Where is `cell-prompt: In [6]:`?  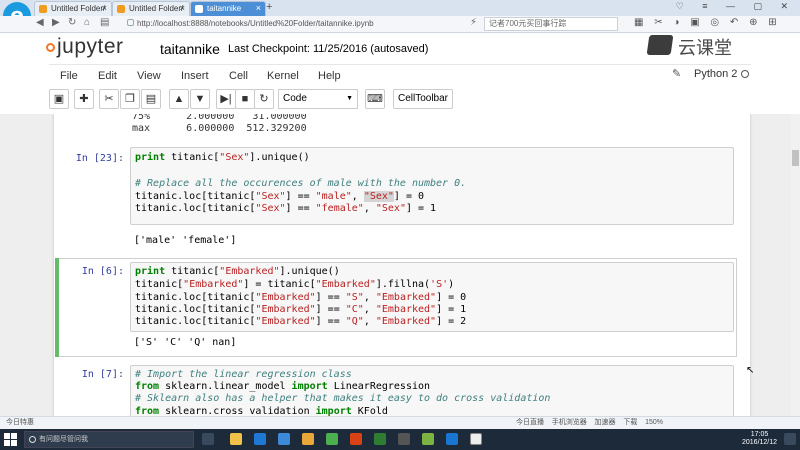 cell-prompt: In [6]: is located at coordinates (102, 271).